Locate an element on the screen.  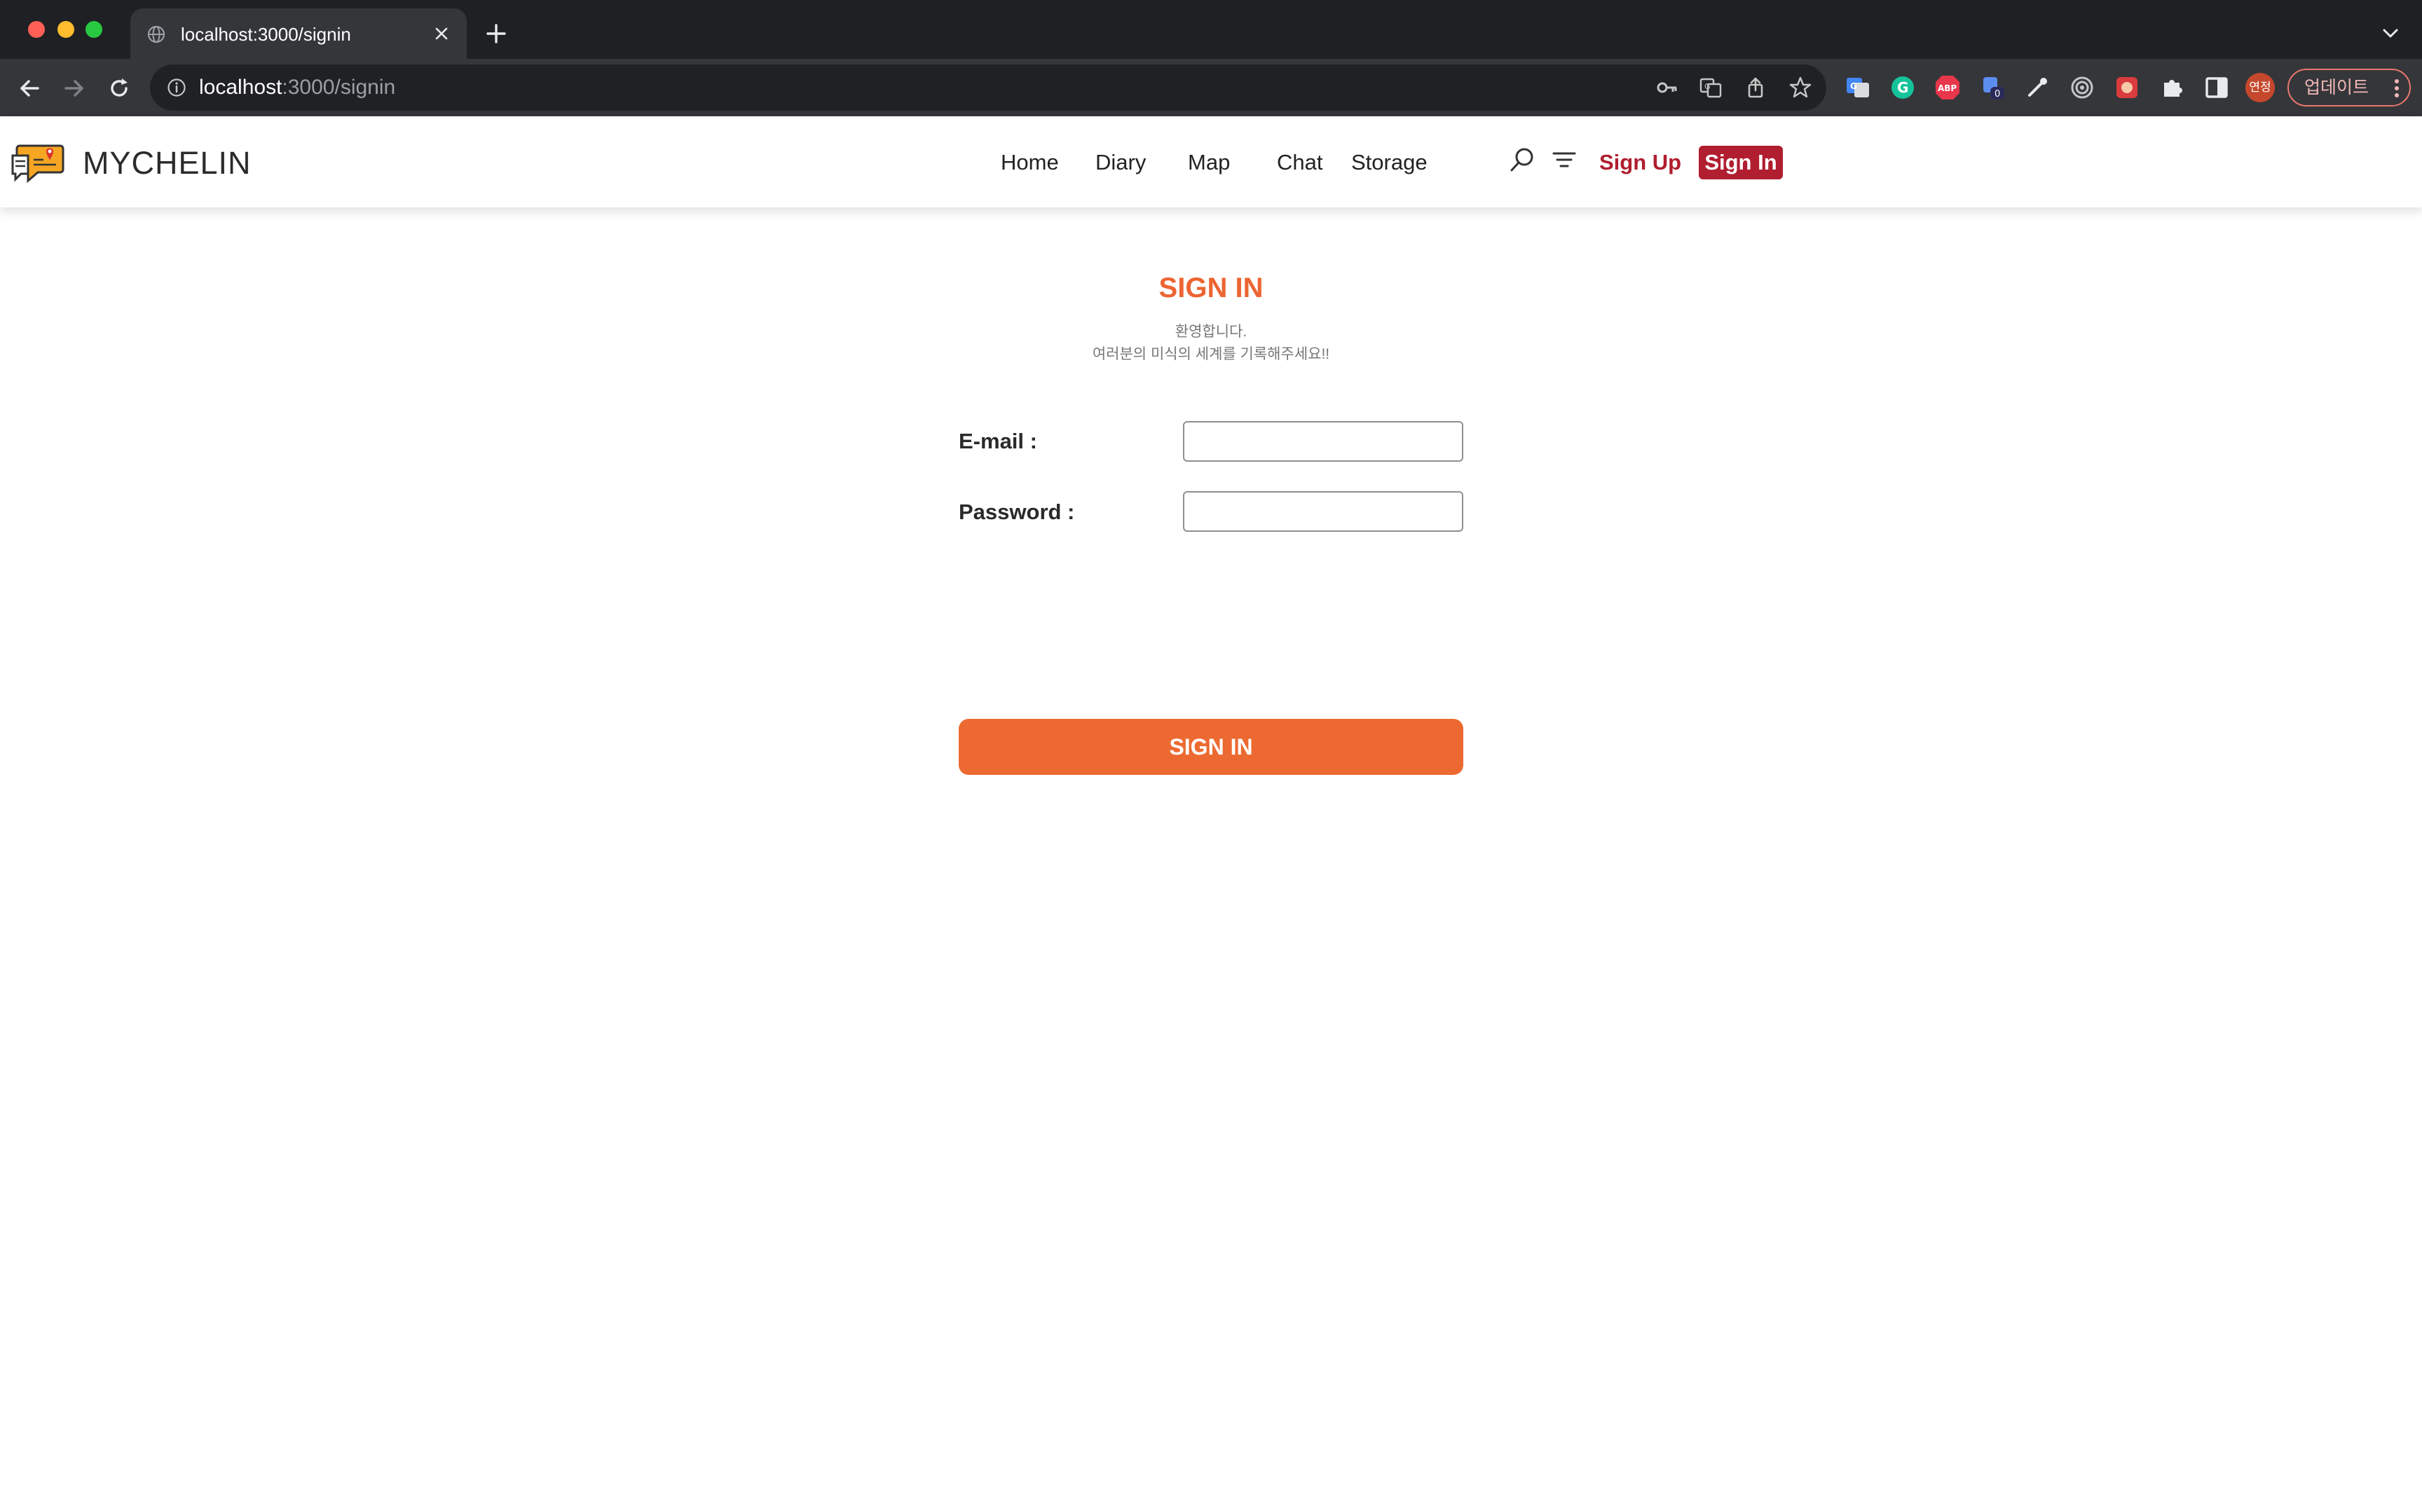
signin-submit-button: SIGN IN is located at coordinates (1211, 747).